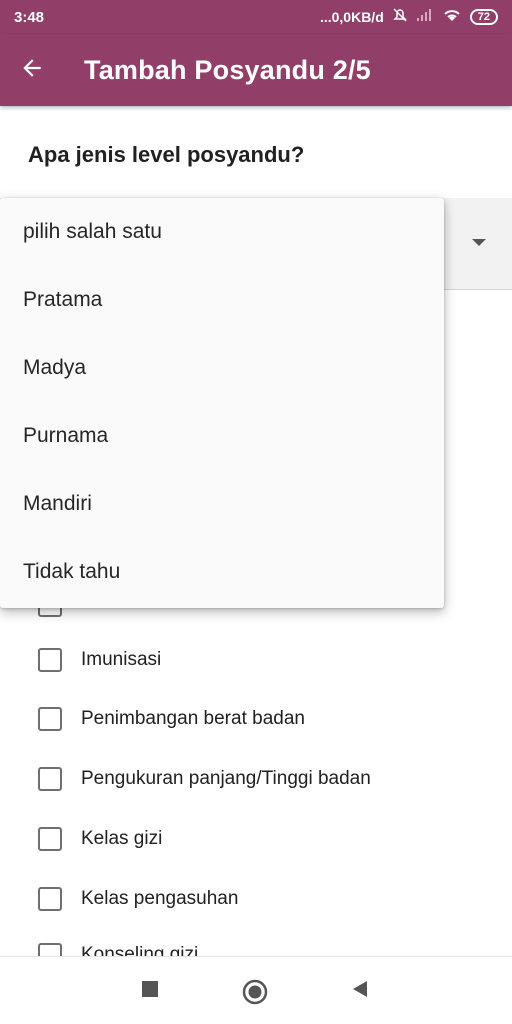 This screenshot has height=1024, width=512. What do you see at coordinates (121, 659) in the screenshot?
I see `checklist-label: Imunisasi` at bounding box center [121, 659].